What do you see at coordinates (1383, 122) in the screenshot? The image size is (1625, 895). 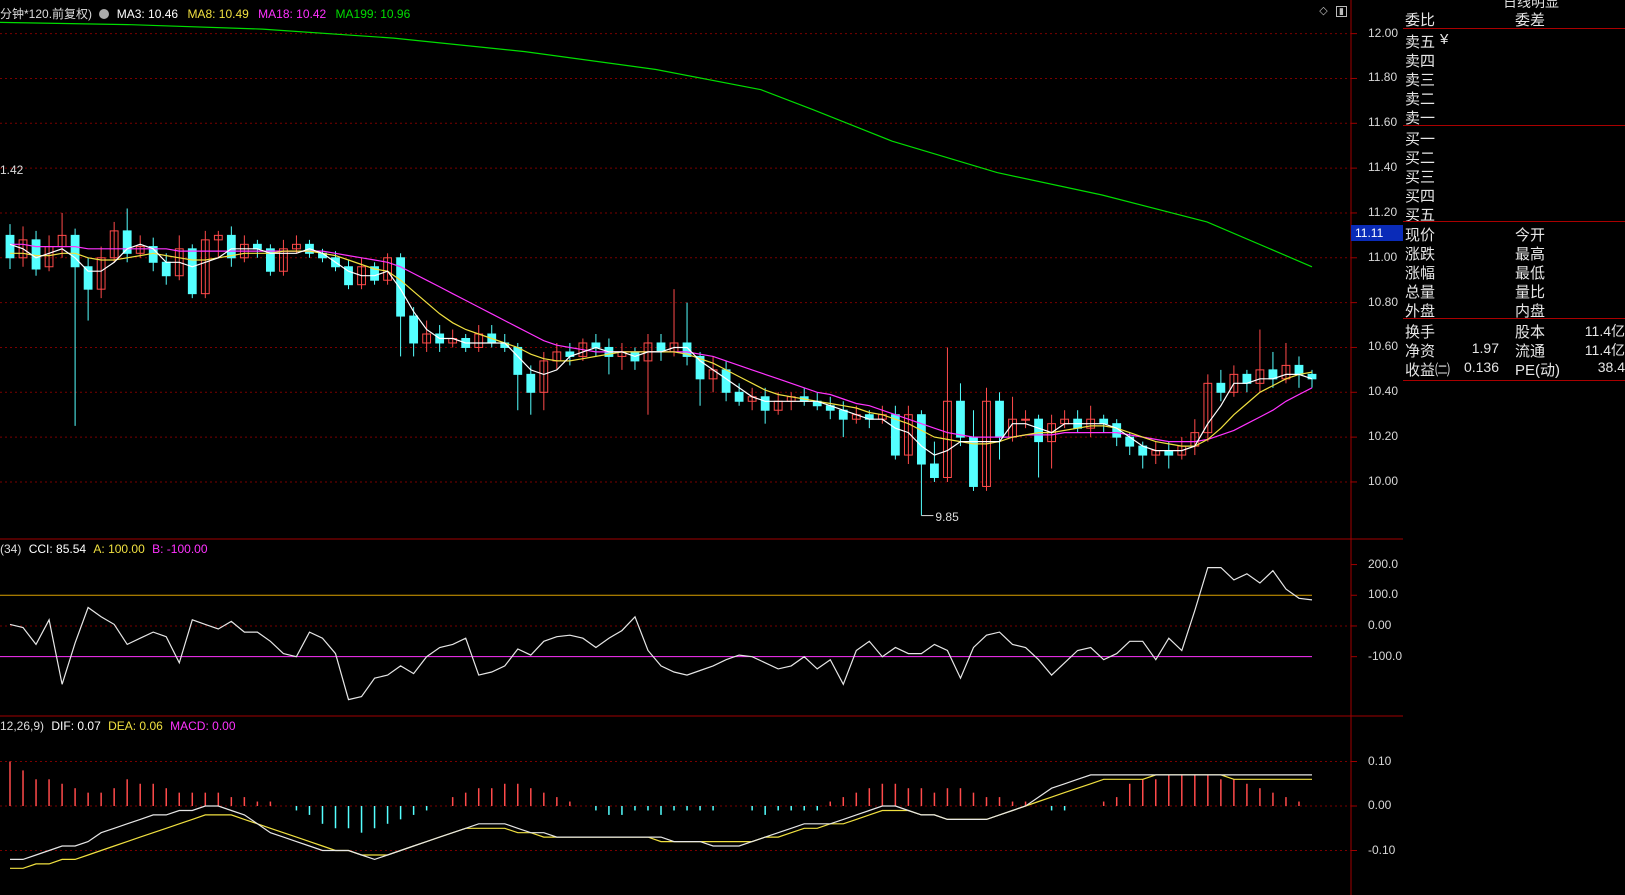 I see `y-tick-label: 11.60` at bounding box center [1383, 122].